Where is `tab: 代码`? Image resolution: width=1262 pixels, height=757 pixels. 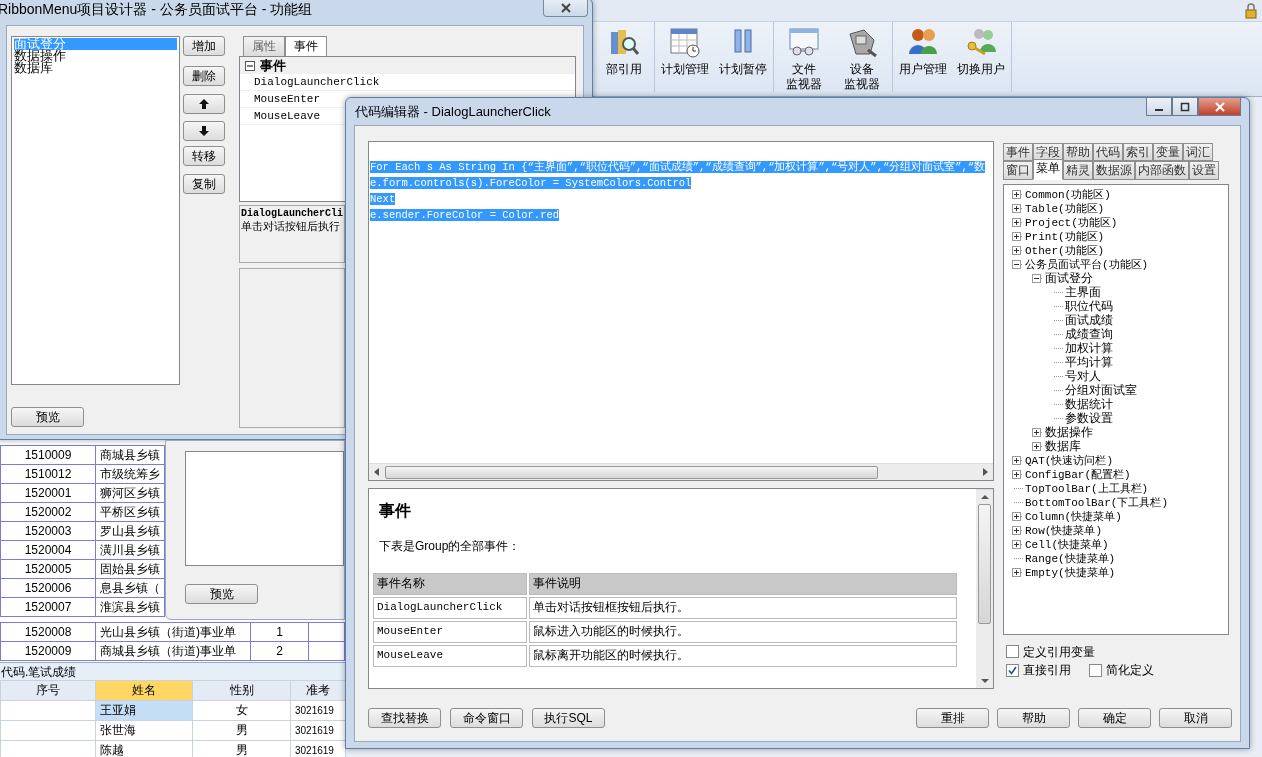
tab: 代码 is located at coordinates (1108, 152).